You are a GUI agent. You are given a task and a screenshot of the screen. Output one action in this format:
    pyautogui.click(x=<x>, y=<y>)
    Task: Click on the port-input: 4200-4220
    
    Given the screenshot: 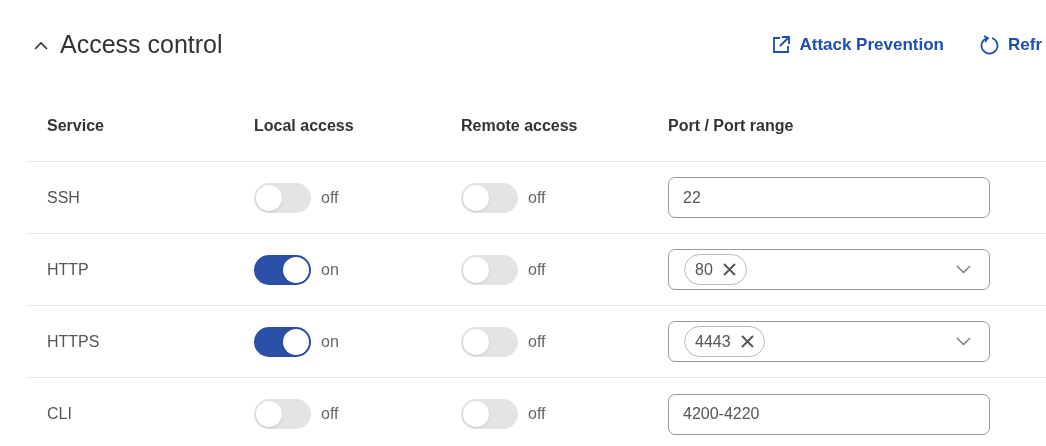 What is the action you would take?
    pyautogui.click(x=829, y=414)
    